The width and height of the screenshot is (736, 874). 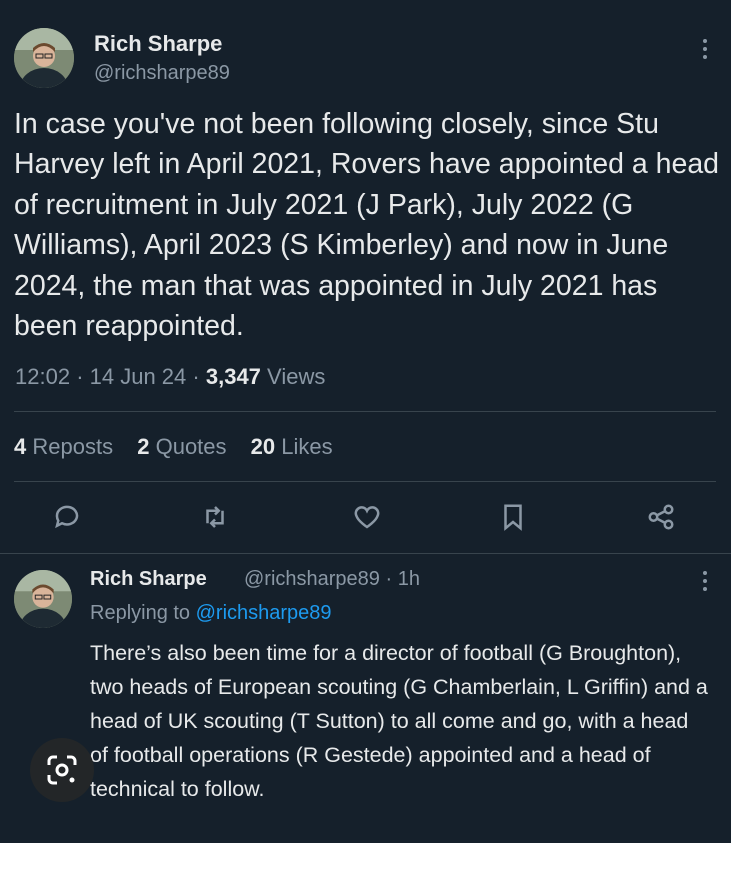 What do you see at coordinates (67, 517) in the screenshot?
I see `reply-icon` at bounding box center [67, 517].